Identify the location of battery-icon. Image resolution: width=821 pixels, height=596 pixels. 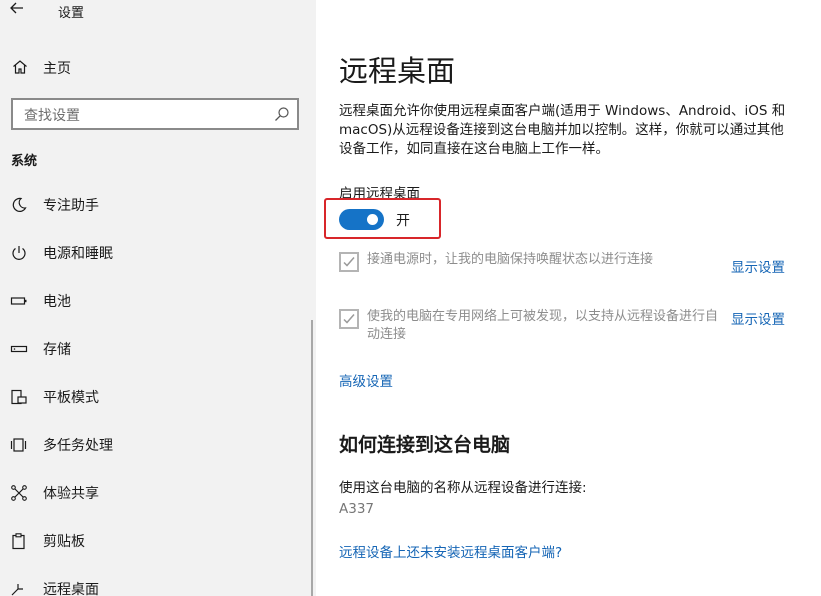
(19, 301).